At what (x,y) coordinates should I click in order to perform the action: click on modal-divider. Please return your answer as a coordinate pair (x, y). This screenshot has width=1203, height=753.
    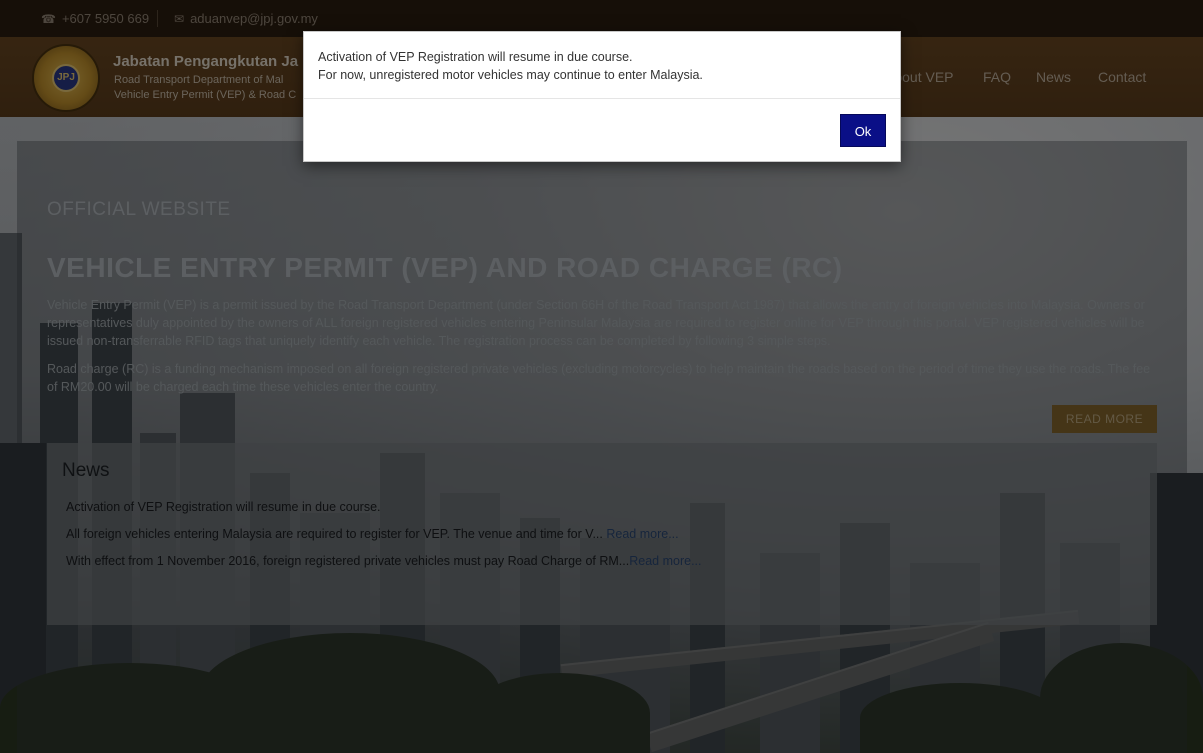
    Looking at the image, I should click on (602, 98).